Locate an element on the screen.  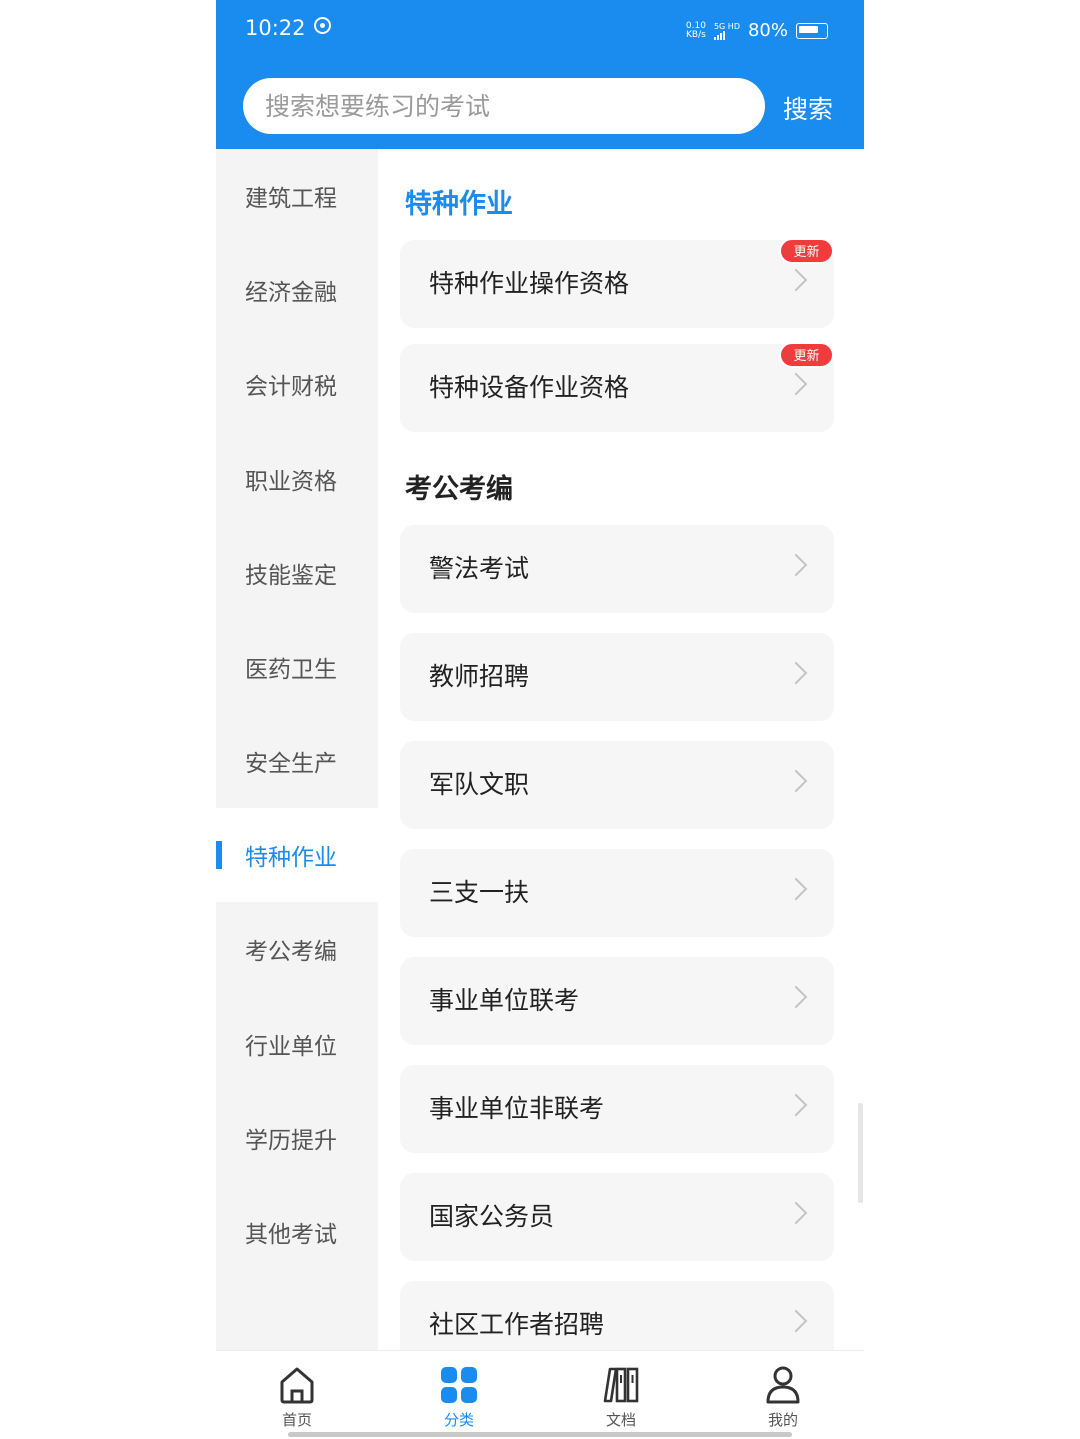
header: 10:22 0.10 KB/s 5G HD 80% 搜索 is located at coordinates (540, 74).